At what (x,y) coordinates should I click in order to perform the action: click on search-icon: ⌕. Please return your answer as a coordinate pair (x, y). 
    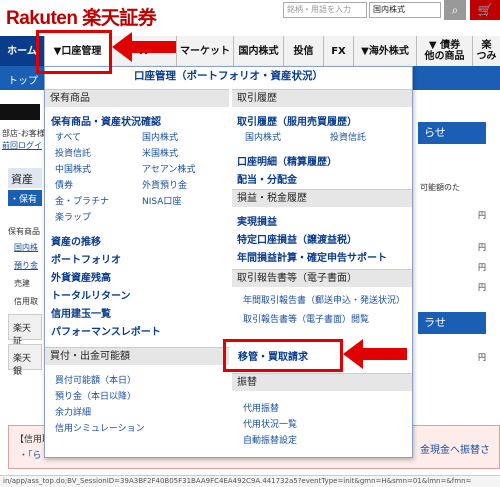
    Looking at the image, I should click on (455, 10).